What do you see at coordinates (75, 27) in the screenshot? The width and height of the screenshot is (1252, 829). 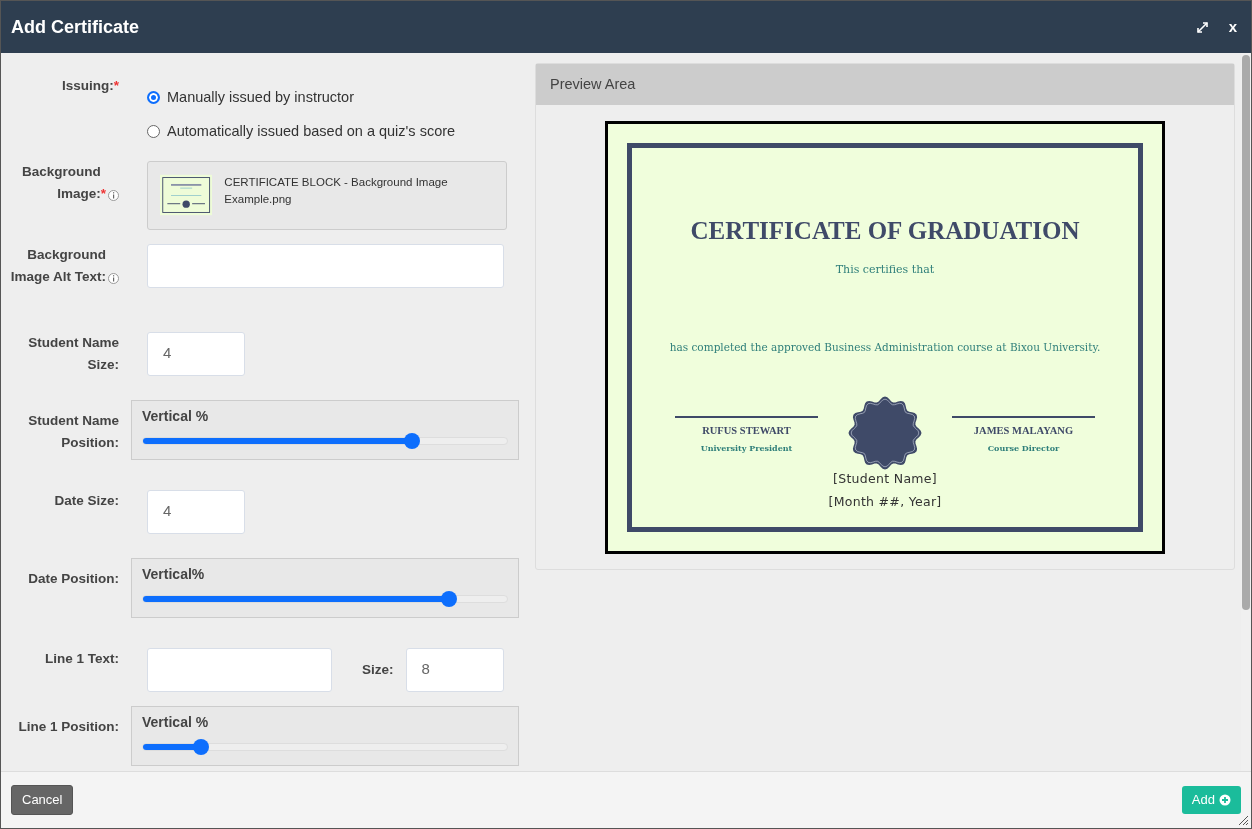 I see `window-title: Add Certificate` at bounding box center [75, 27].